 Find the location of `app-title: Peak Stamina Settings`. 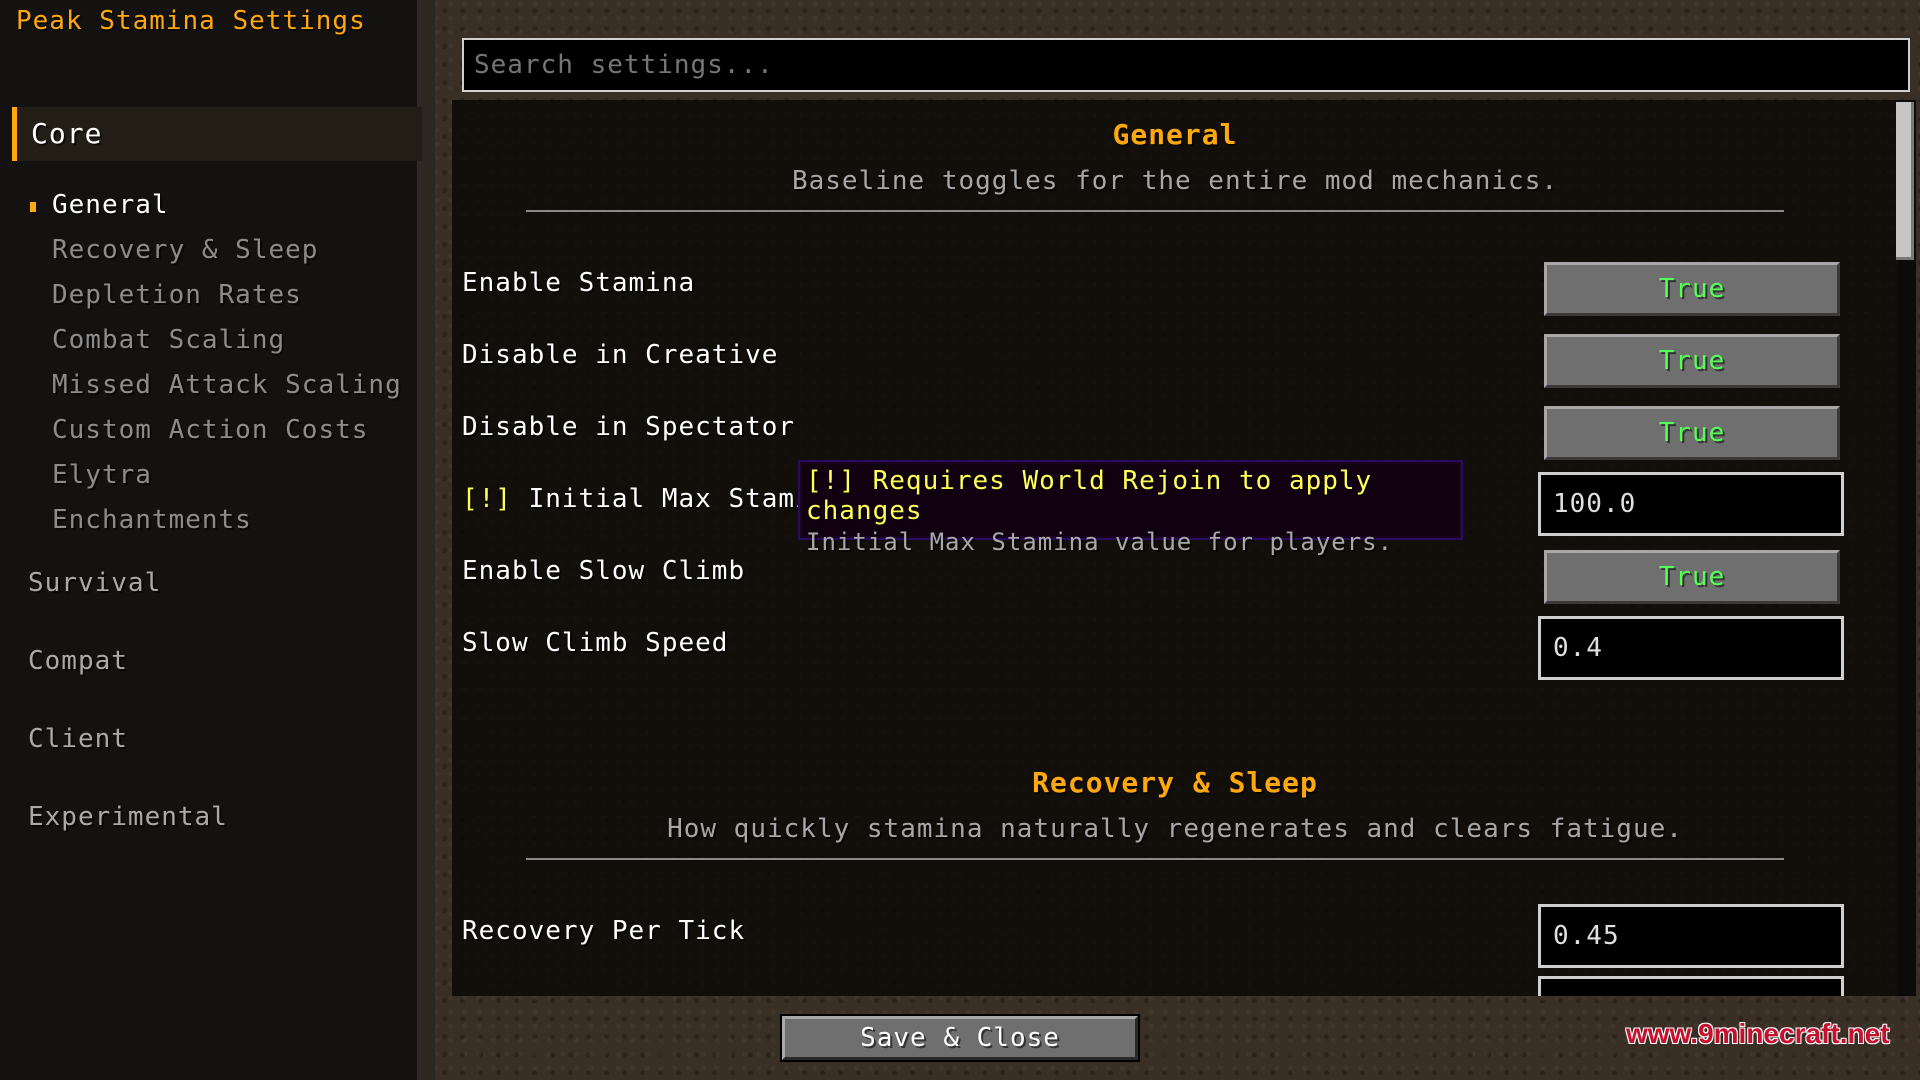

app-title: Peak Stamina Settings is located at coordinates (191, 21).